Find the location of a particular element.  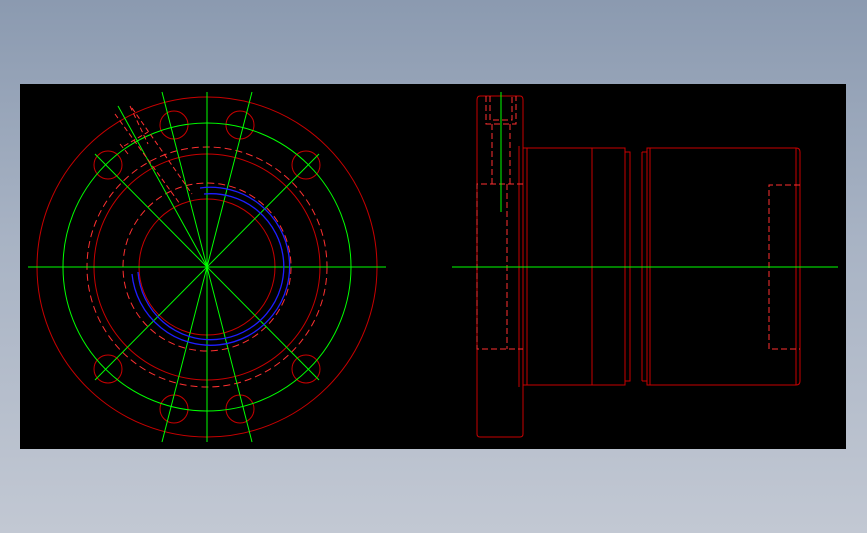

oil-hole-edge is located at coordinates (162, 151).